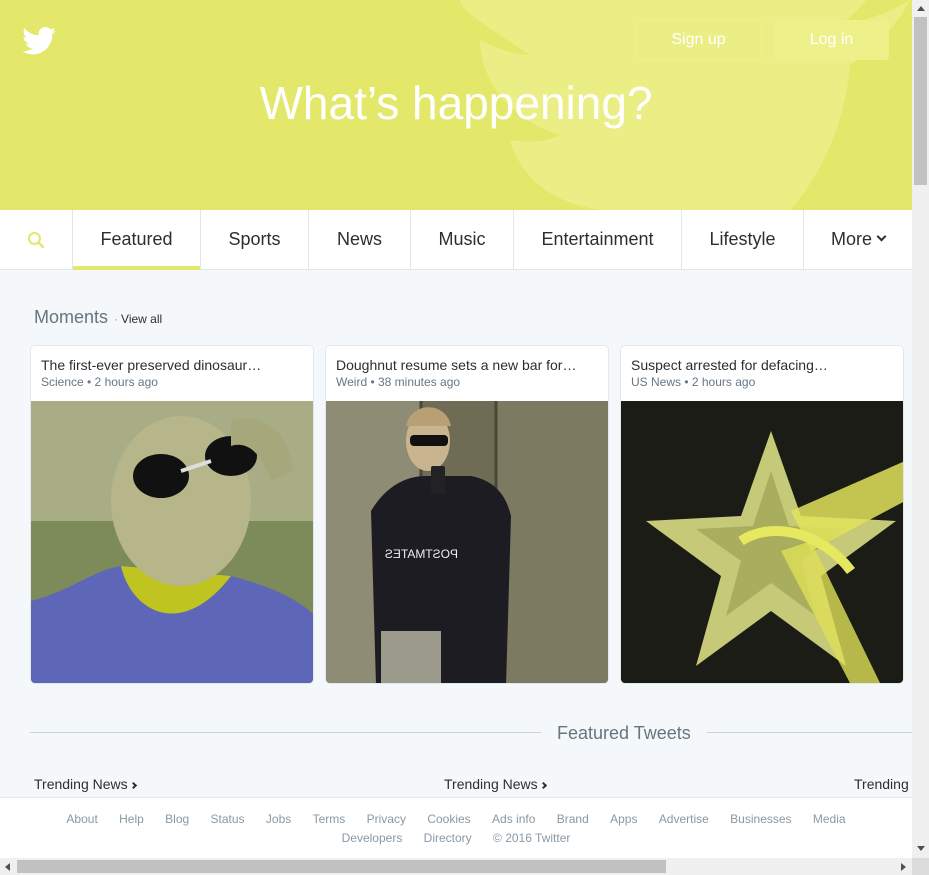 The height and width of the screenshot is (875, 929). What do you see at coordinates (920, 101) in the screenshot?
I see `vertical-scroll-thumb` at bounding box center [920, 101].